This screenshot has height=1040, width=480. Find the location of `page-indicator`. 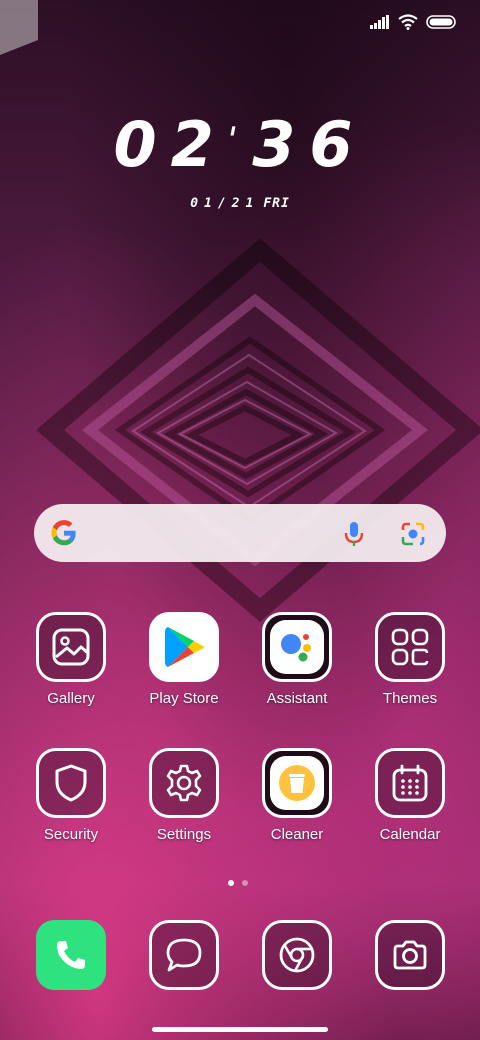

page-indicator is located at coordinates (238, 883).